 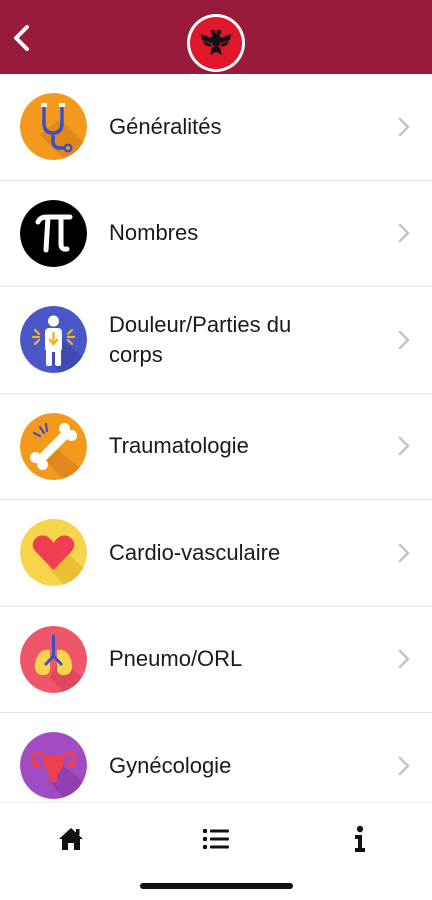 What do you see at coordinates (53, 127) in the screenshot?
I see `stethoscope-icon` at bounding box center [53, 127].